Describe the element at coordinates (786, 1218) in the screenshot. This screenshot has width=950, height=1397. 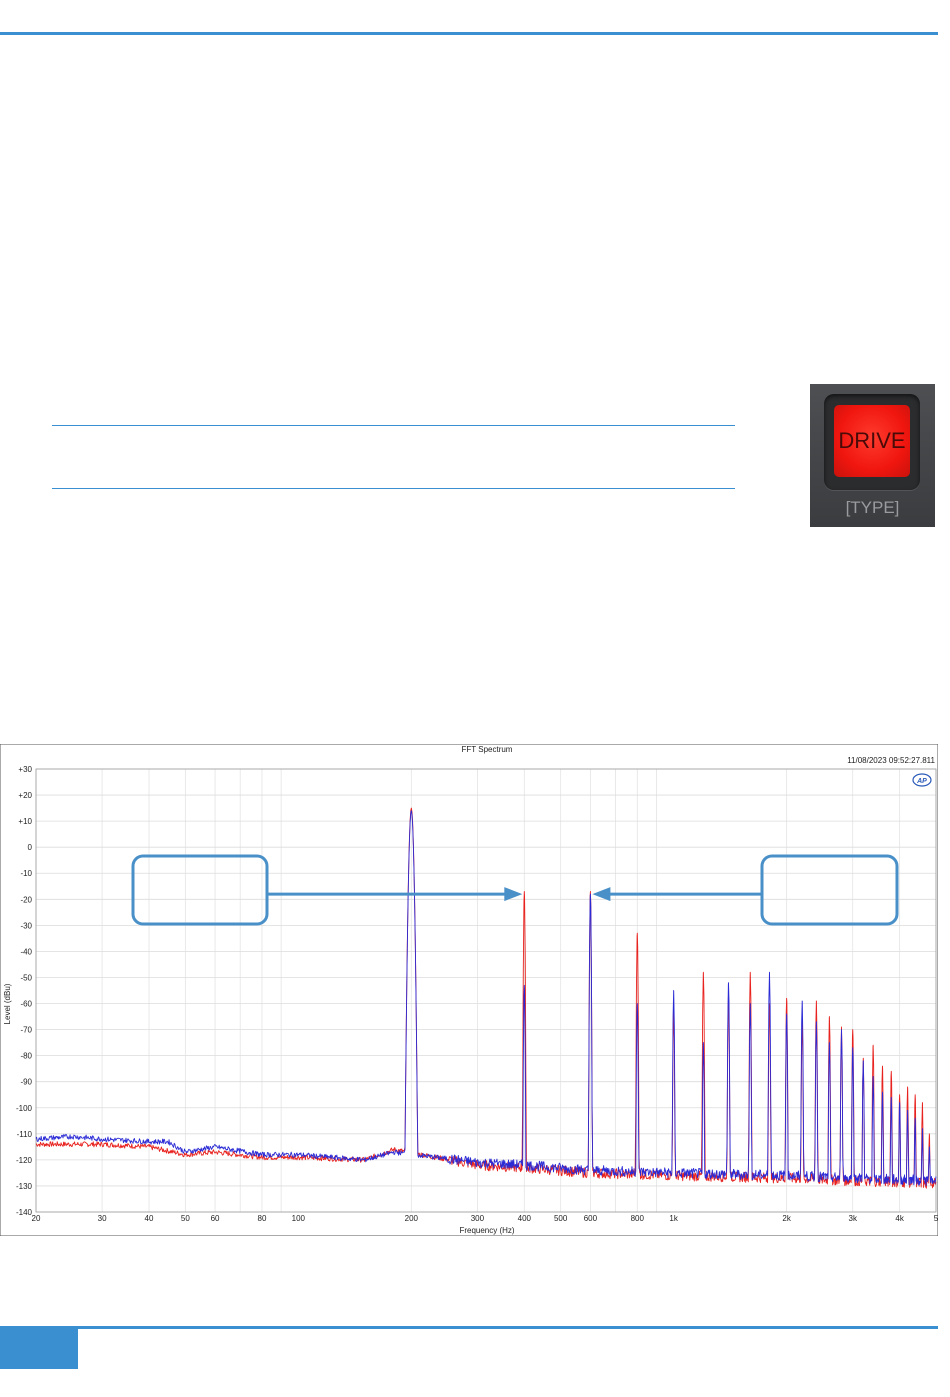
I see `x-tick-label: 2k` at that location.